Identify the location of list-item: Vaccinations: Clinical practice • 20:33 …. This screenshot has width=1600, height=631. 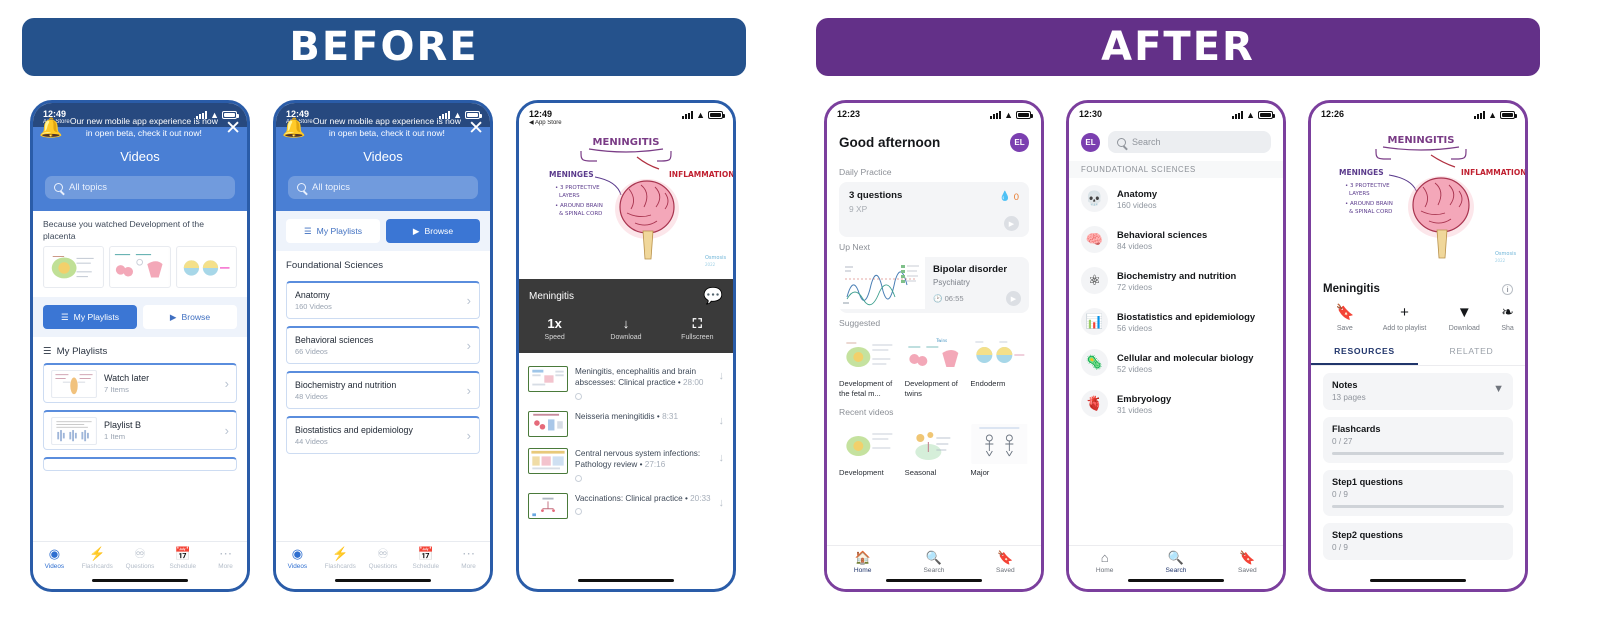
(626, 506).